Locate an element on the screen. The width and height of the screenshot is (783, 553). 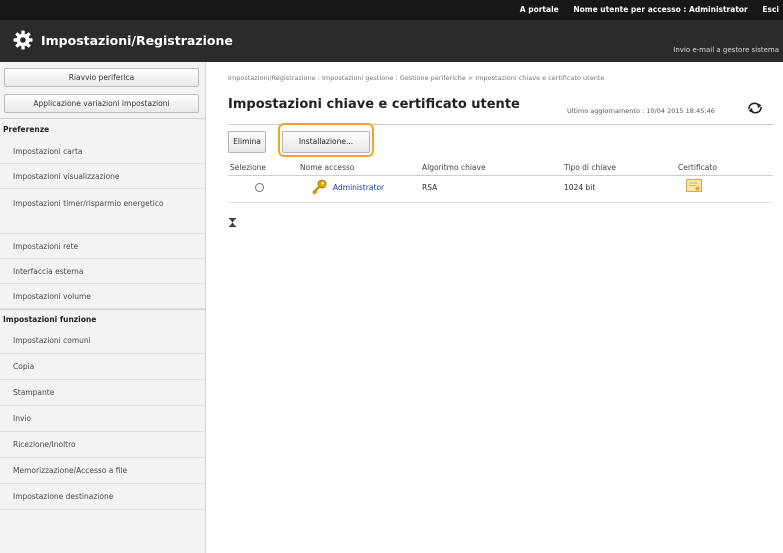
table-row-divider is located at coordinates (500, 202).